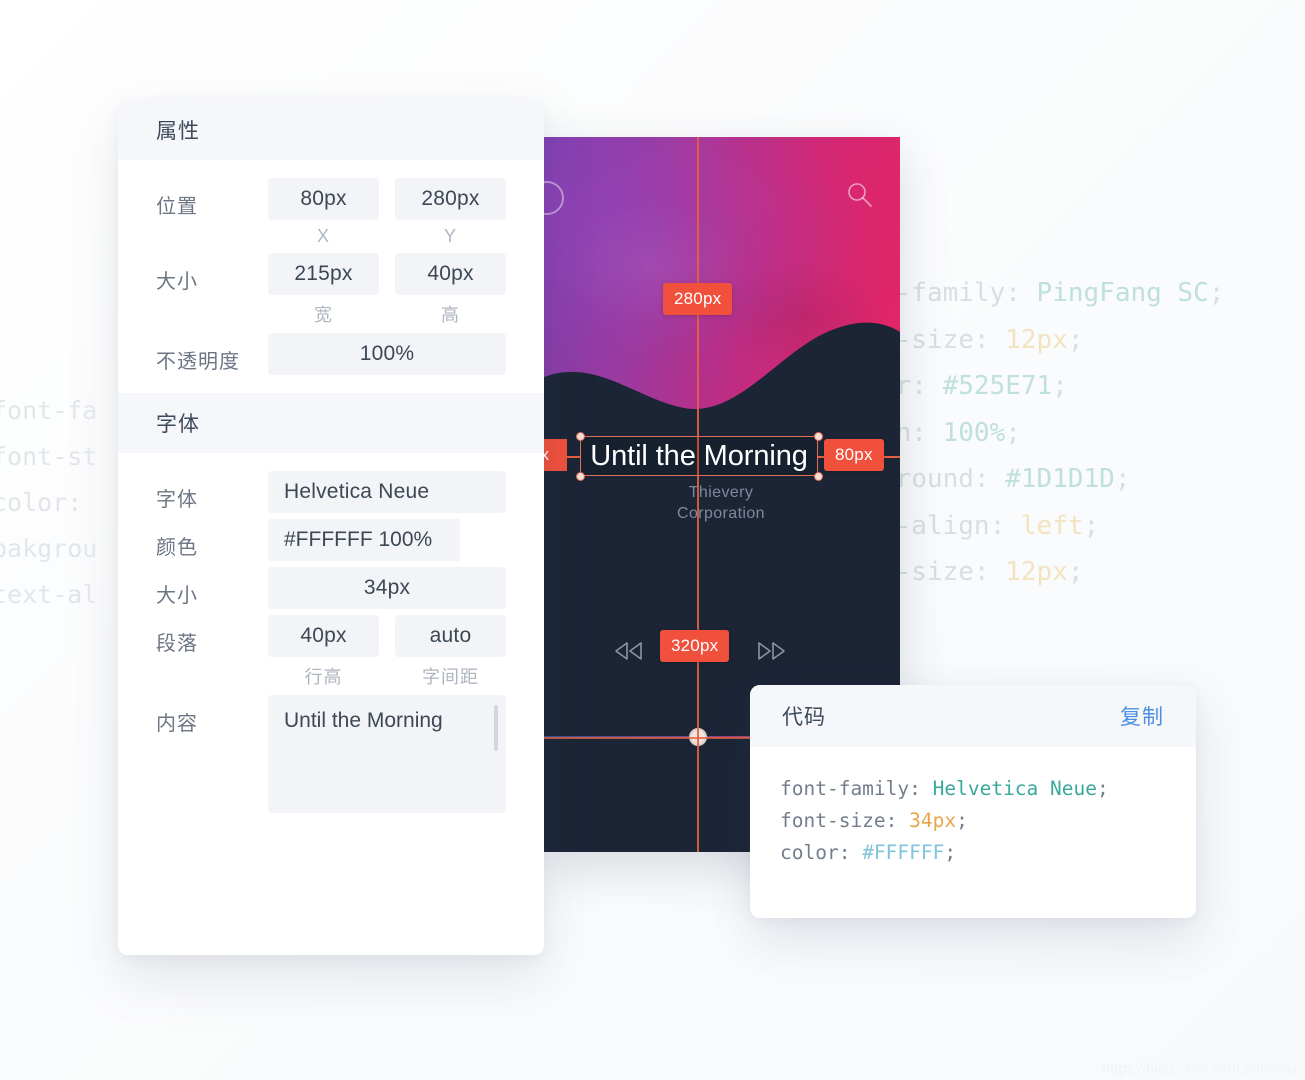 The height and width of the screenshot is (1080, 1305). I want to click on row-paragraph: 段落 40px 行高 auto 字间距, so click(331, 652).